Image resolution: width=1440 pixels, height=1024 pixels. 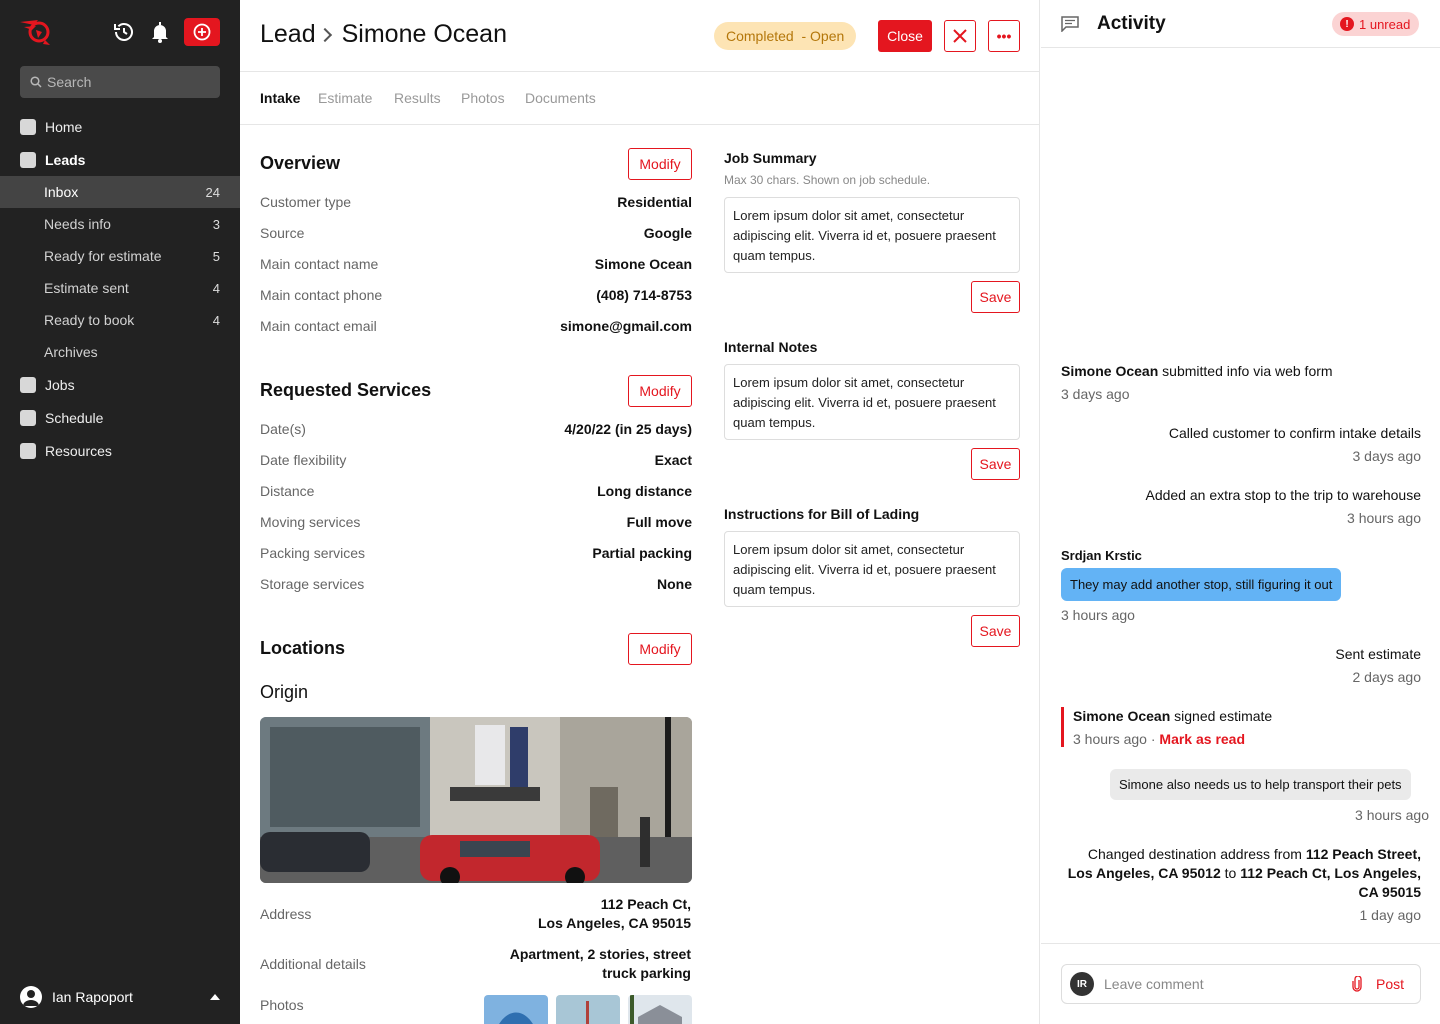 What do you see at coordinates (319, 264) in the screenshot?
I see `field-label: Main contact name` at bounding box center [319, 264].